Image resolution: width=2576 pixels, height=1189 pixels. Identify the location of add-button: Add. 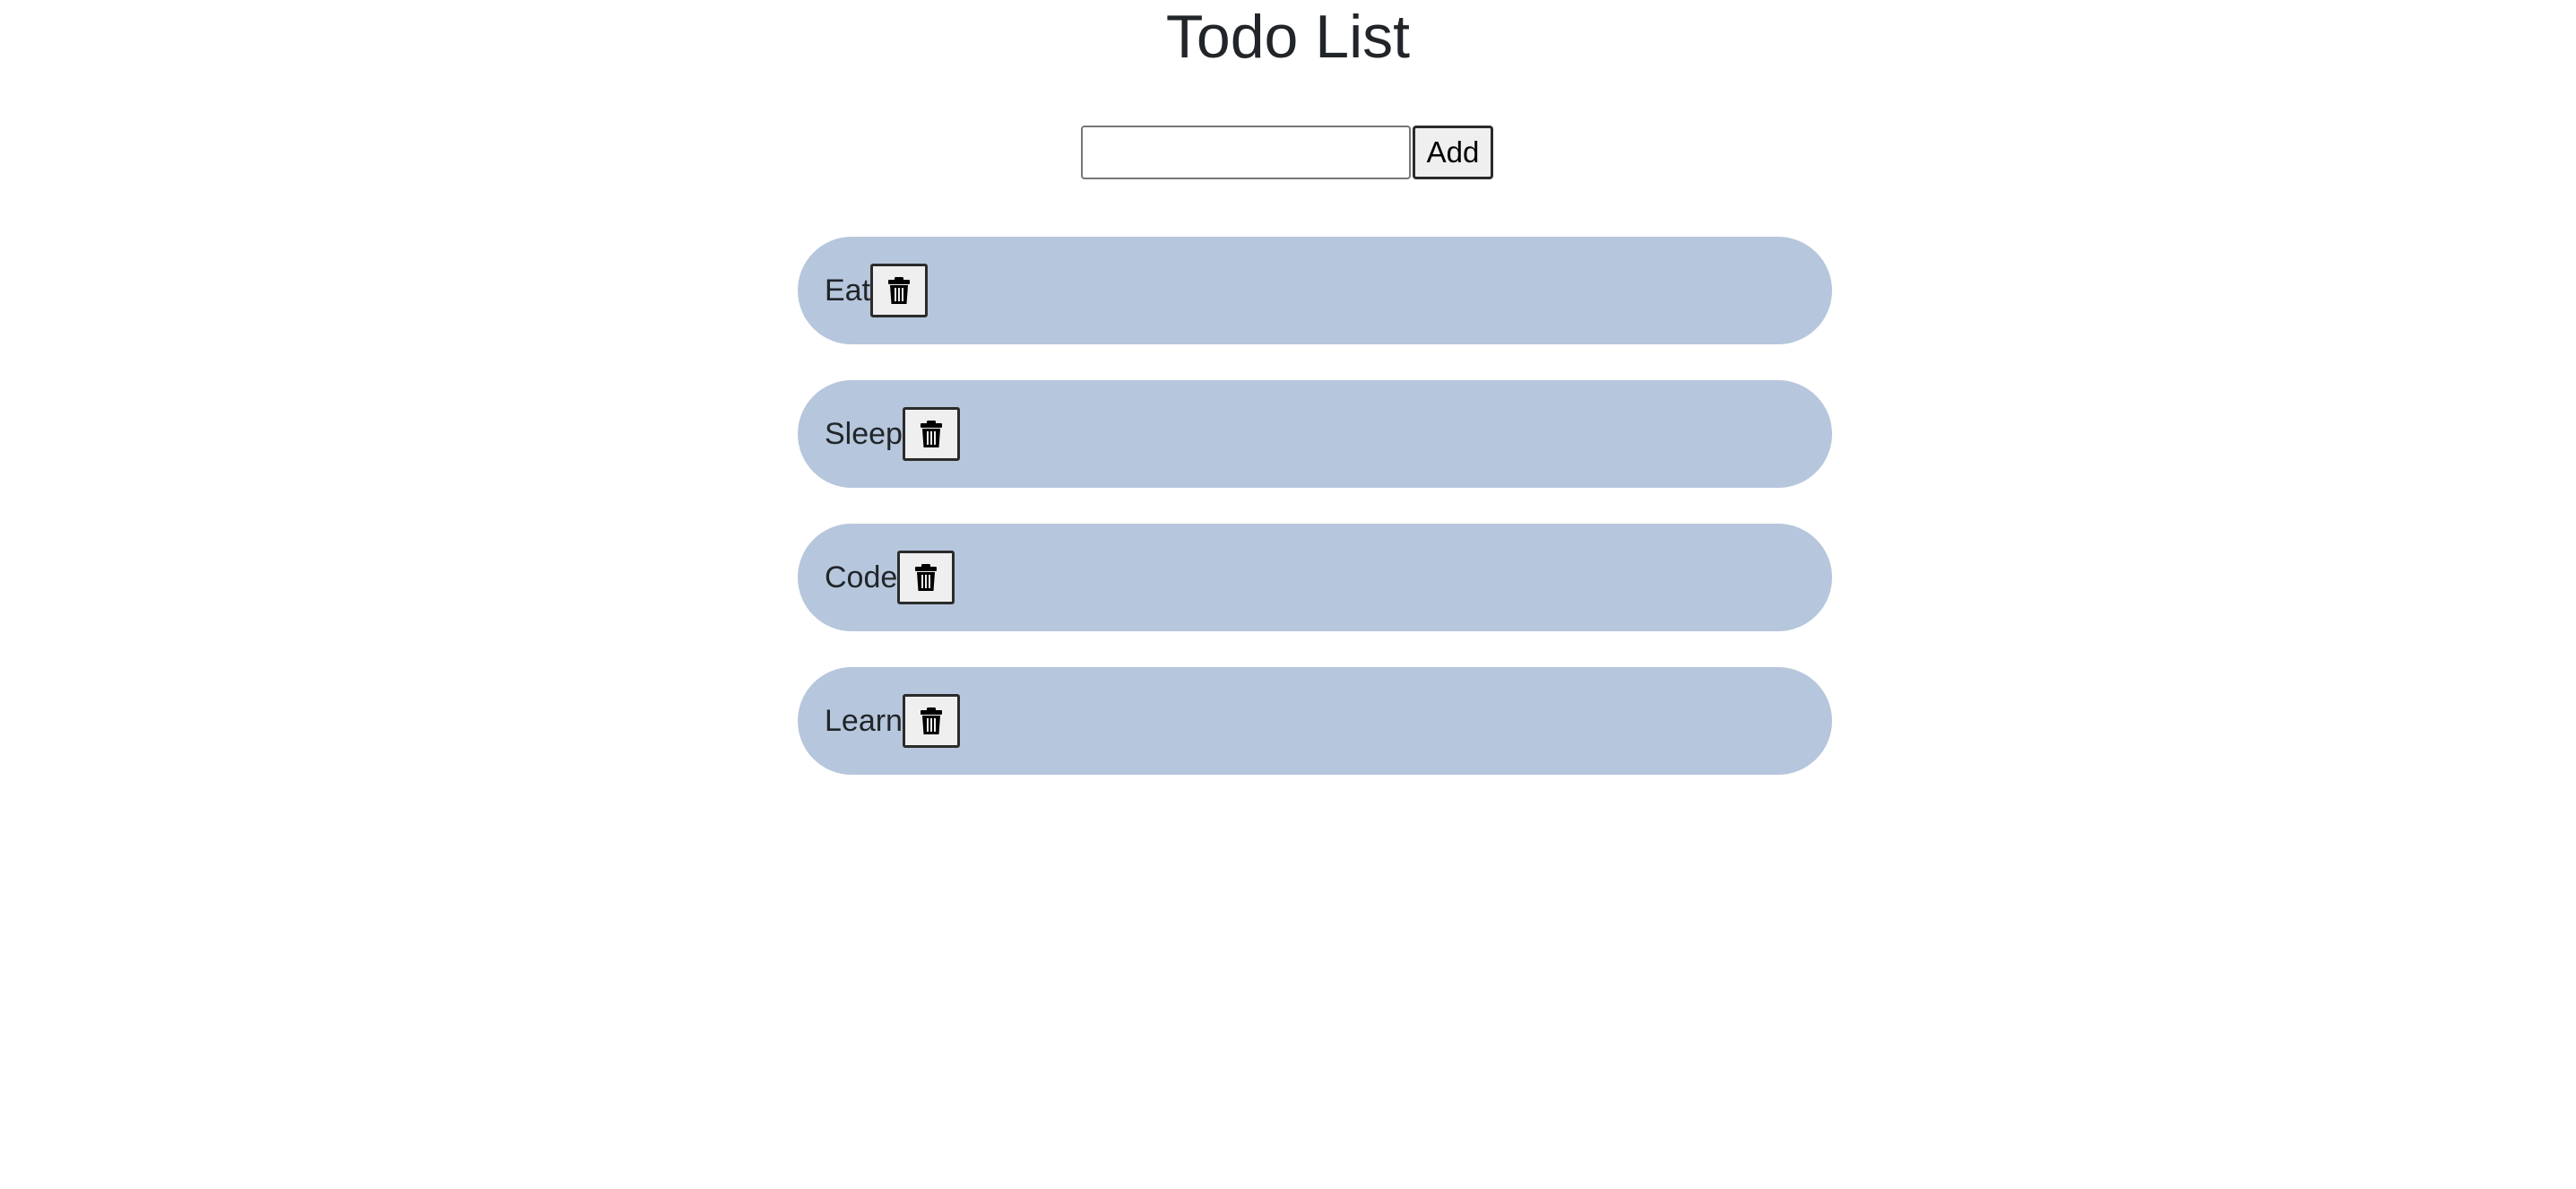
(1453, 152).